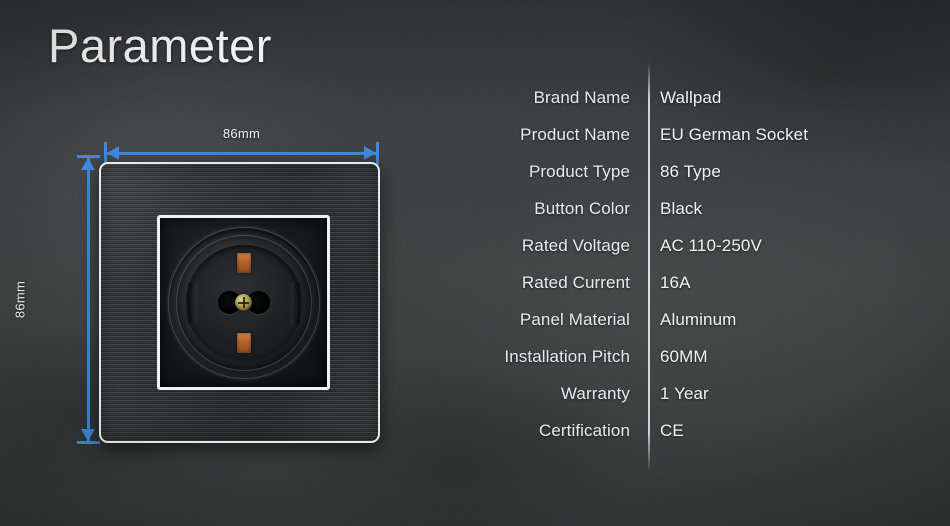 Image resolution: width=950 pixels, height=526 pixels. I want to click on socket-face, so click(243, 302).